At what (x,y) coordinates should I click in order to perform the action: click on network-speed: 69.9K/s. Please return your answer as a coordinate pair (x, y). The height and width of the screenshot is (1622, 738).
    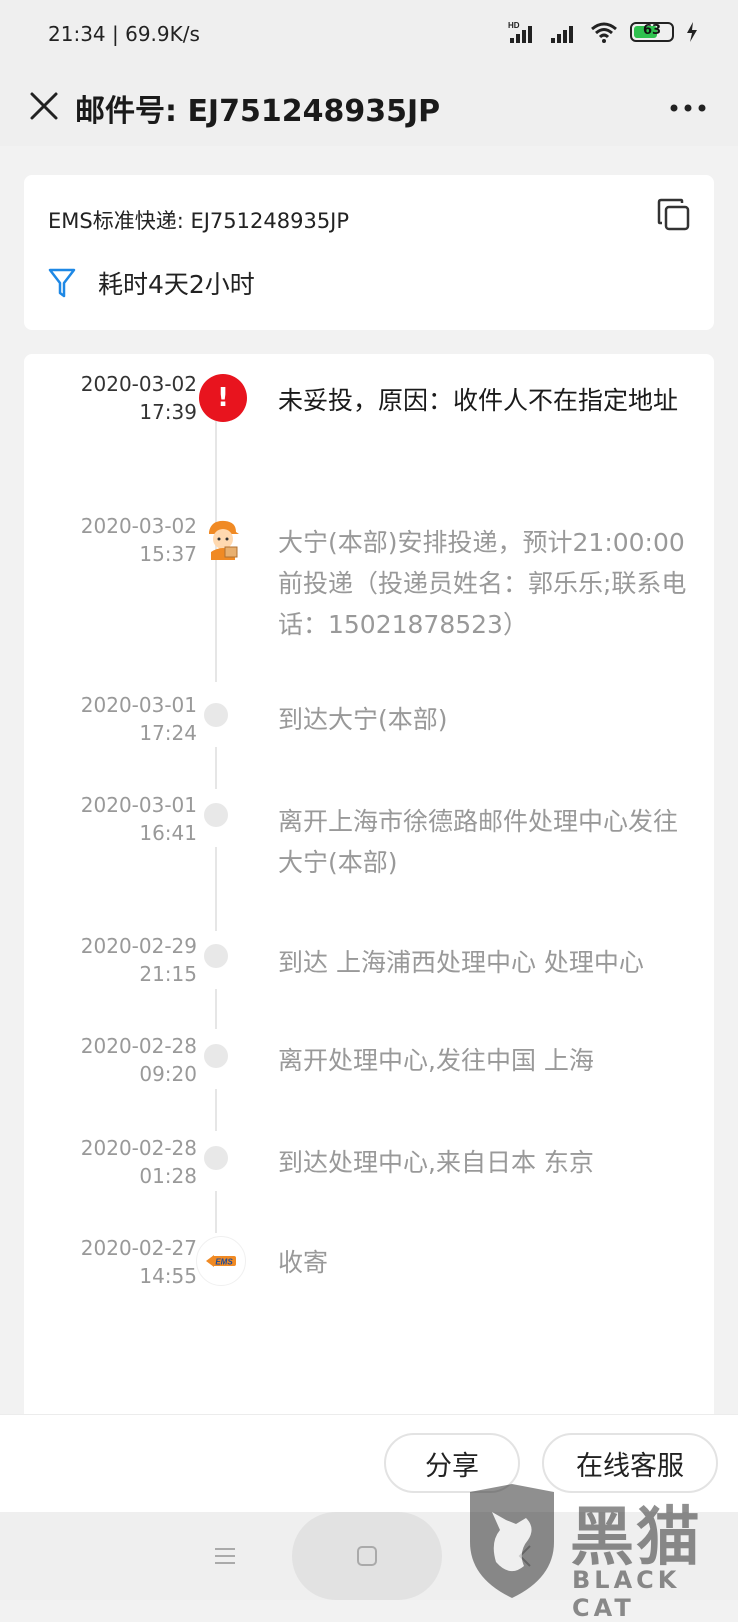
    Looking at the image, I should click on (162, 34).